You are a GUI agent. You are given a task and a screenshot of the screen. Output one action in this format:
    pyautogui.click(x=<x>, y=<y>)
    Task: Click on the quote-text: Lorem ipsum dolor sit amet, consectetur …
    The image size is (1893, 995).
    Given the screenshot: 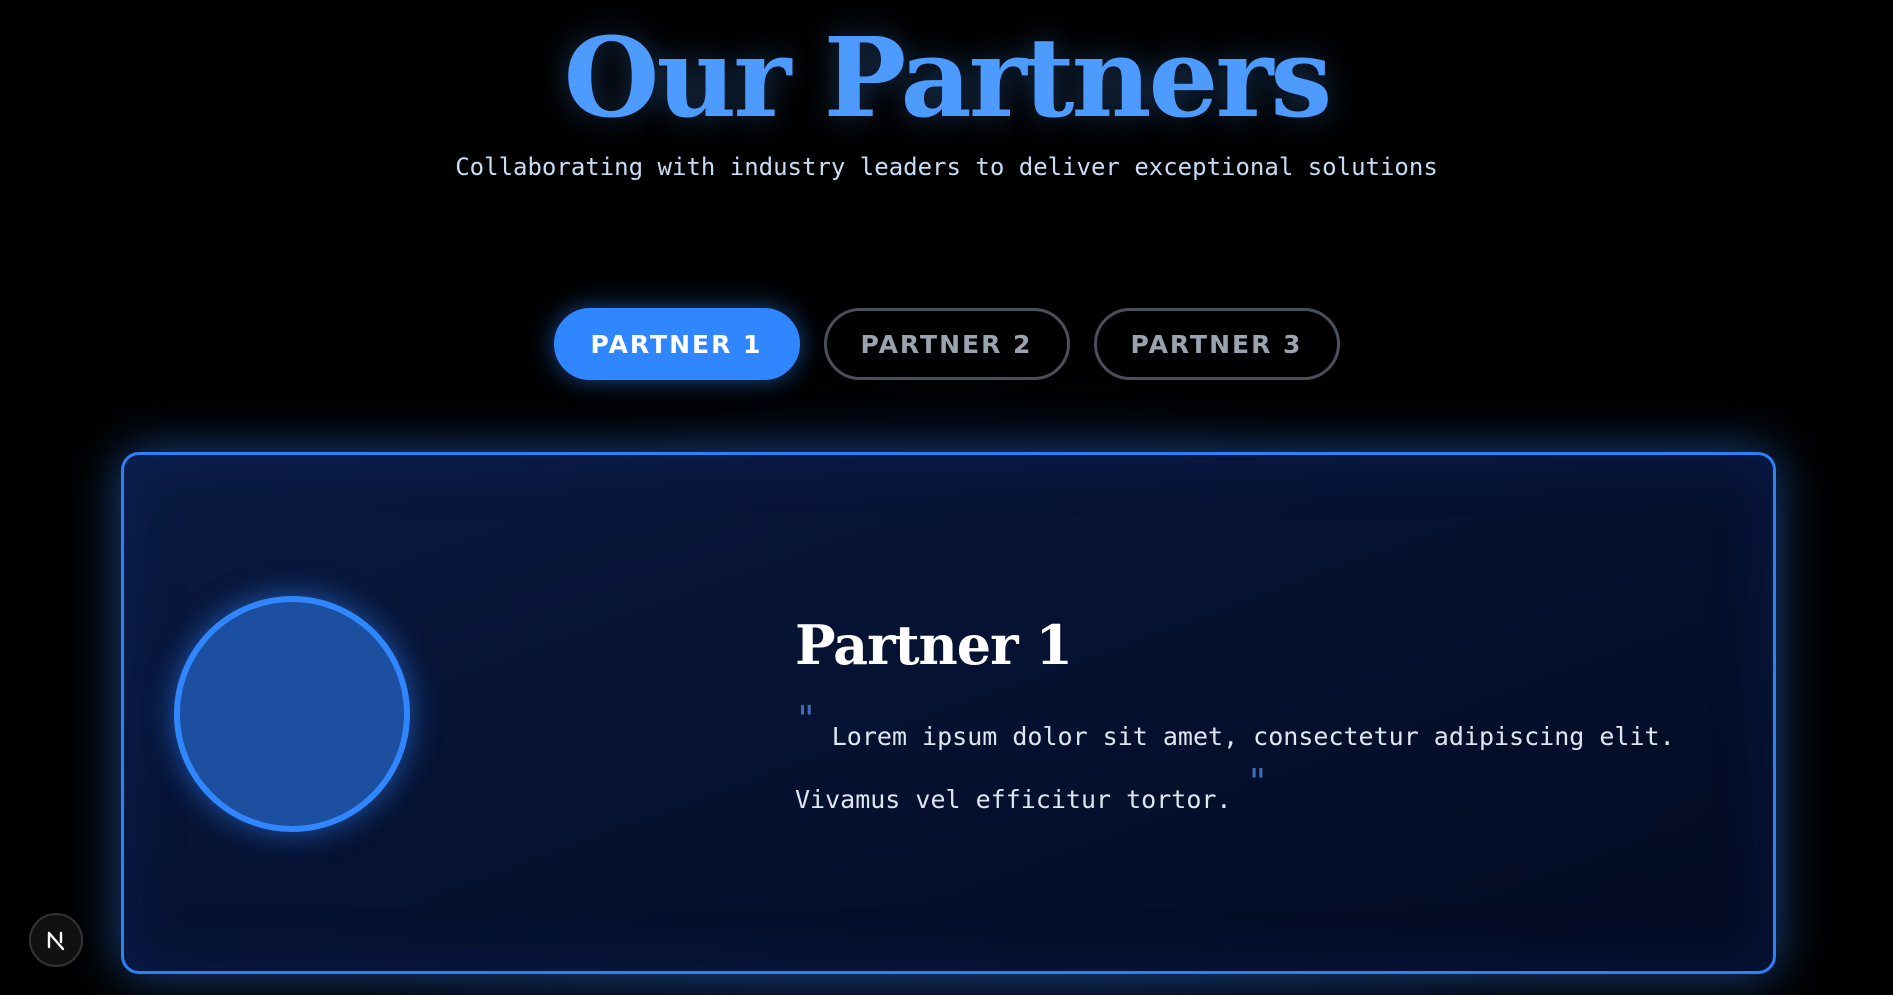 What is the action you would take?
    pyautogui.click(x=1235, y=768)
    